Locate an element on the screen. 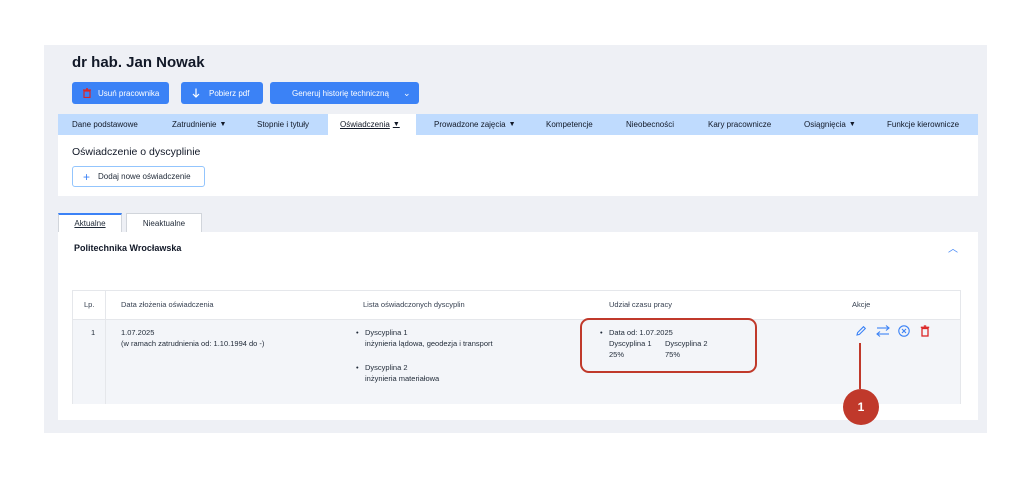  tab-label: Nieaktualne is located at coordinates (164, 223).